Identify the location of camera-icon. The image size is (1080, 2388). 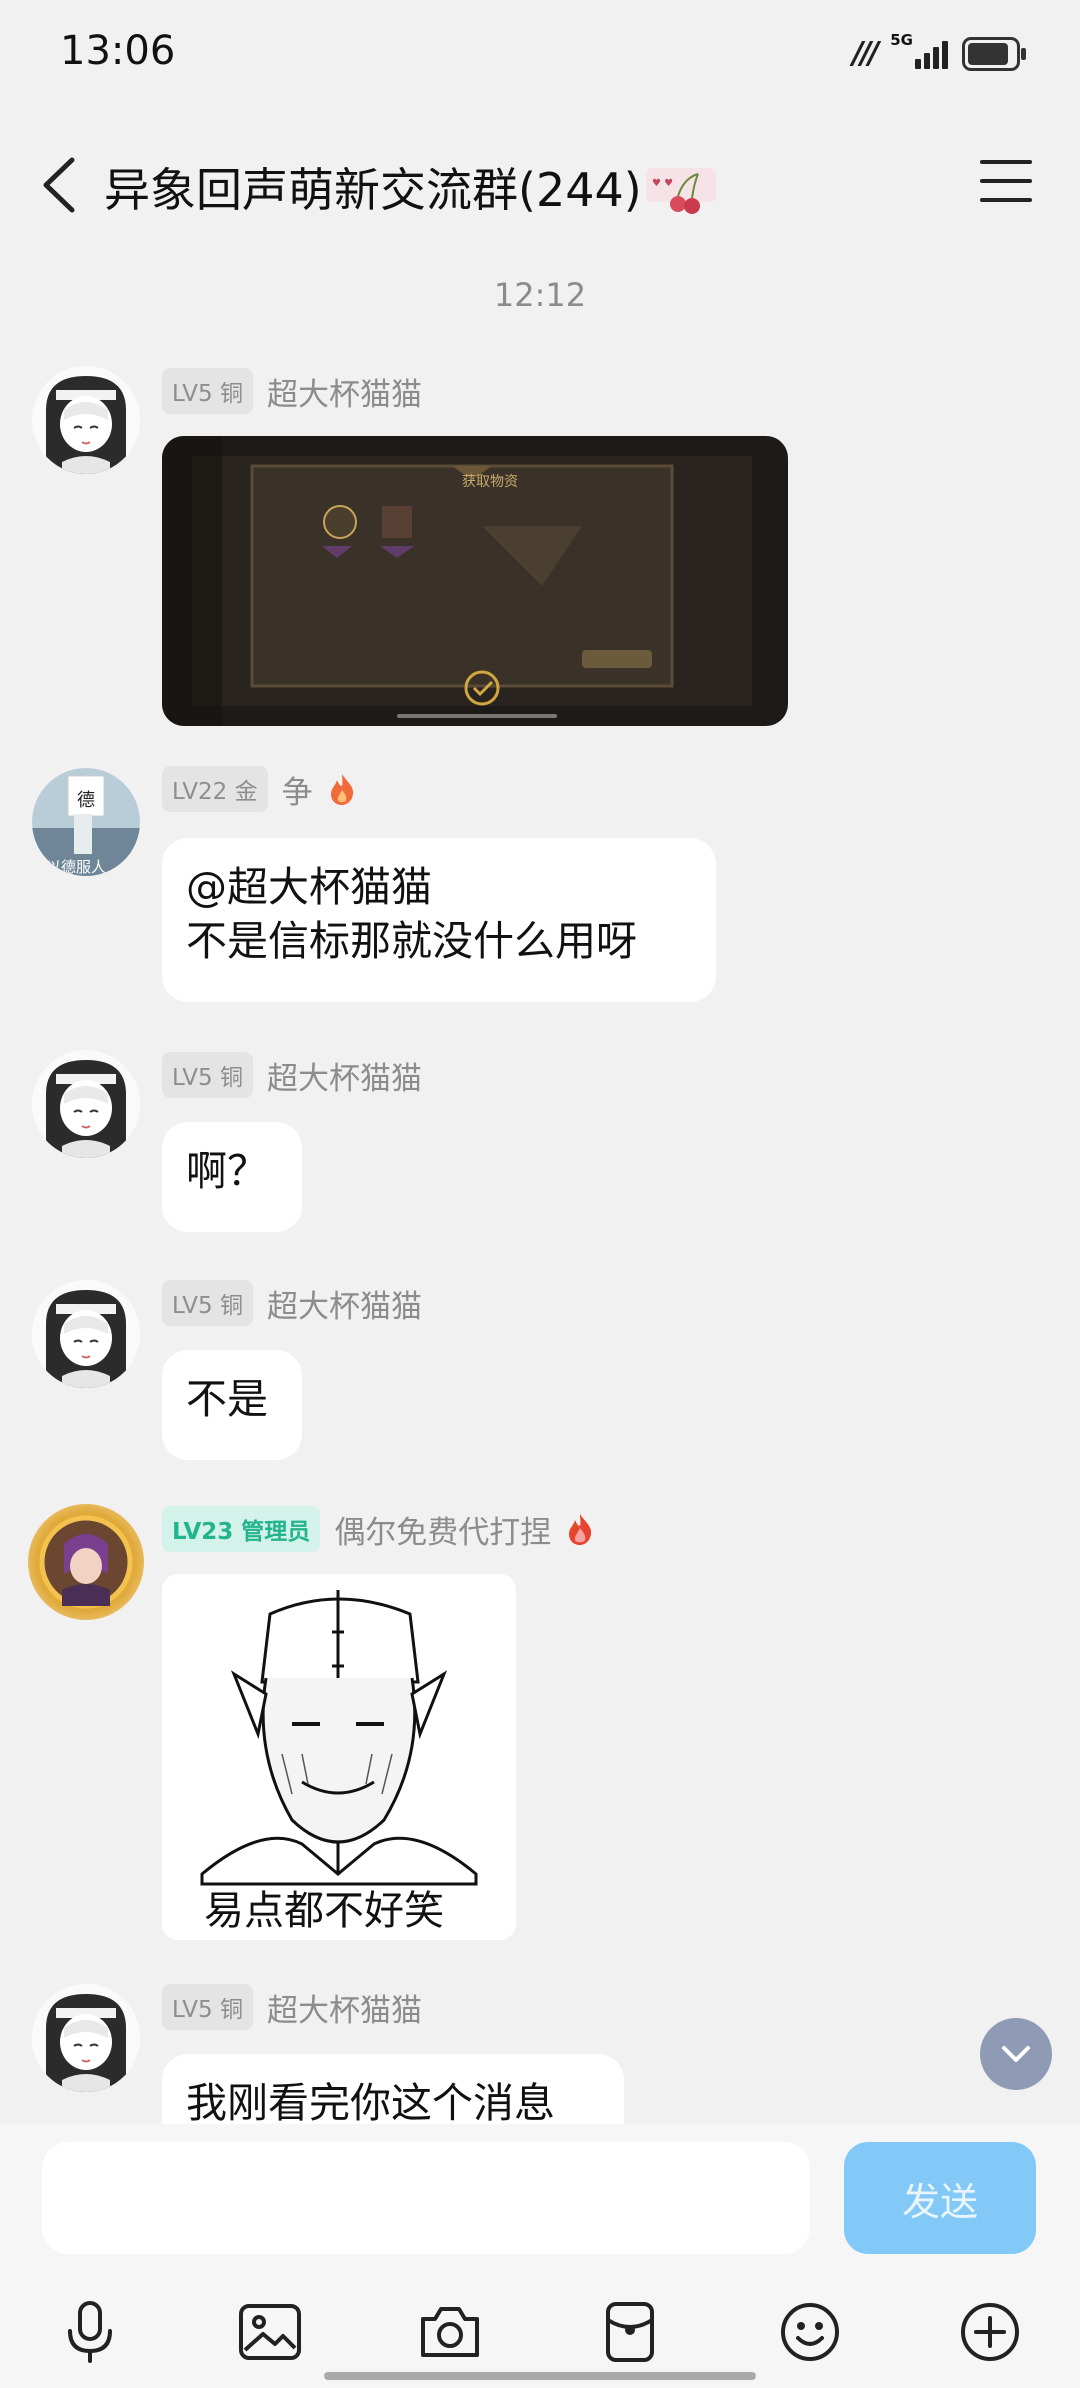
(450, 2332).